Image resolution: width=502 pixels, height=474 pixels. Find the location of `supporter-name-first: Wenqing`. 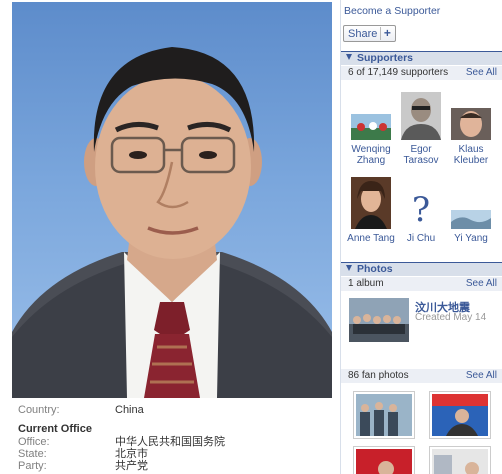

supporter-name-first: Wenqing is located at coordinates (371, 149).